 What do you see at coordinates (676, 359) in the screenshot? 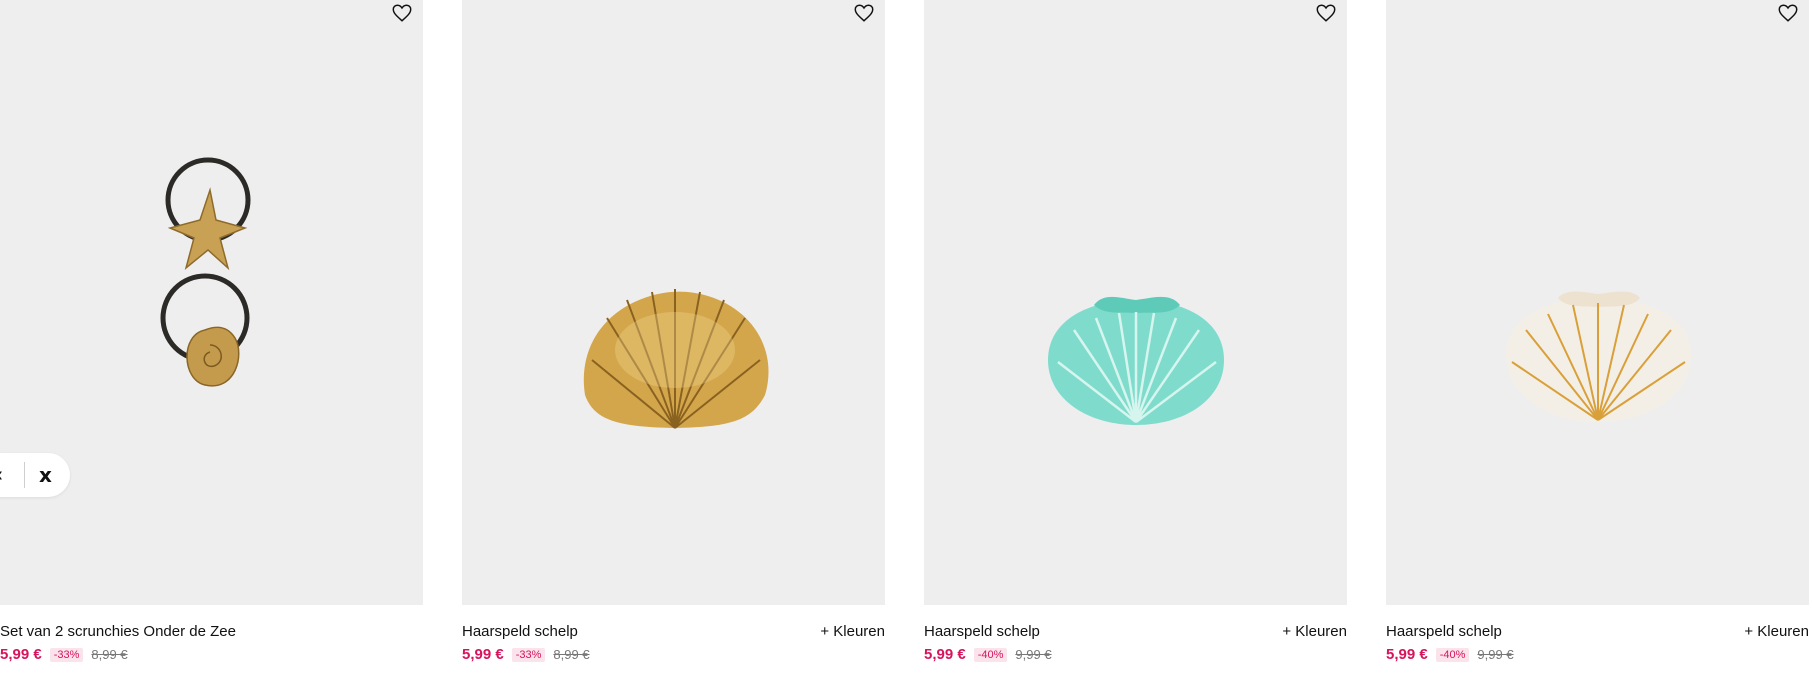
I see `gold-shell-clip-image` at bounding box center [676, 359].